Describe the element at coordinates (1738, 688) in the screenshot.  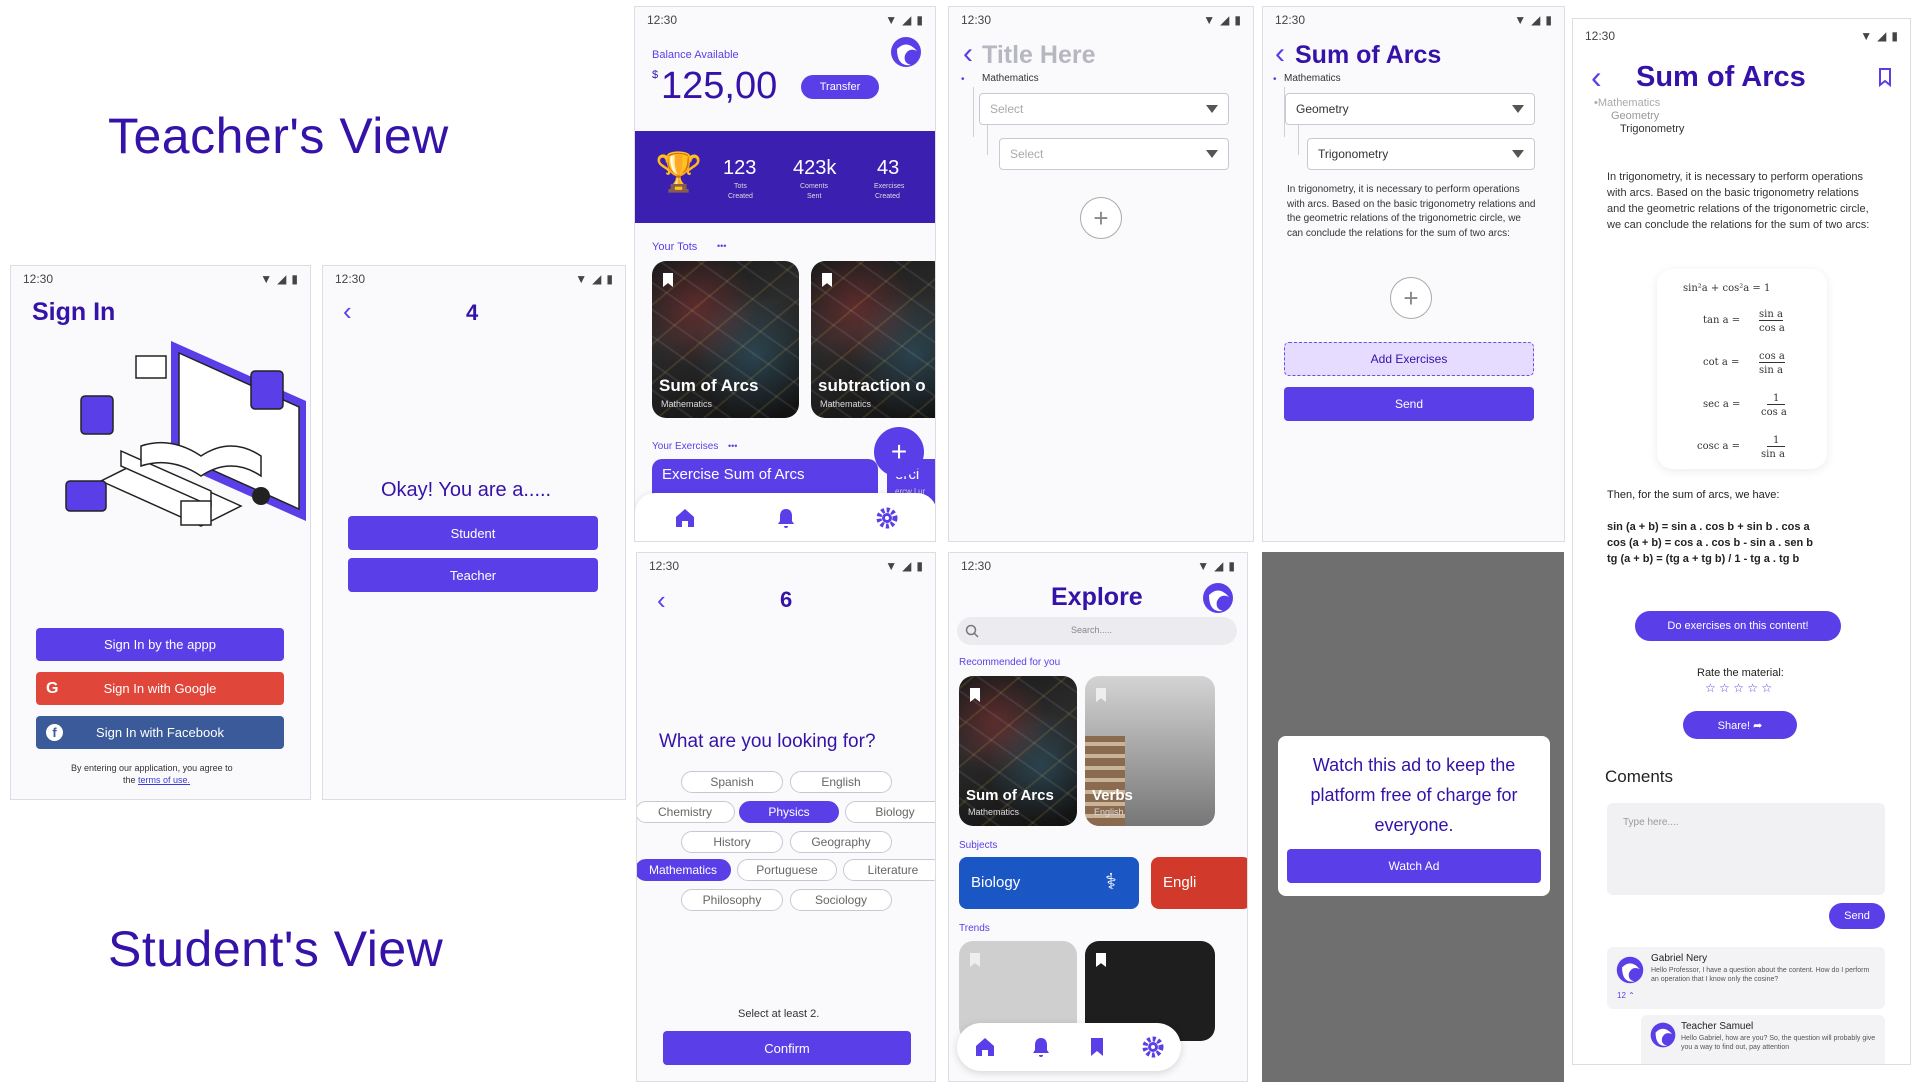
I see `rating-stars: ☆ ☆ ☆ ☆ ☆` at that location.